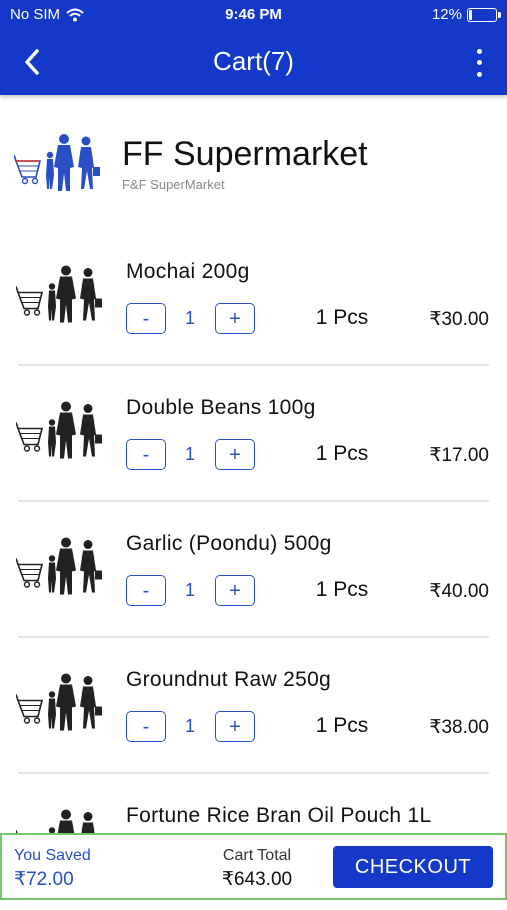 This screenshot has width=507, height=910. Describe the element at coordinates (257, 855) in the screenshot. I see `cart-total-label: Cart Total` at that location.